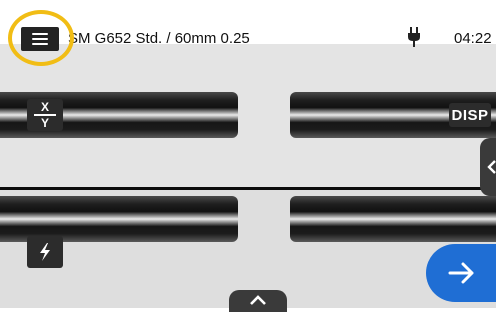  I want to click on menu-button, so click(40, 39).